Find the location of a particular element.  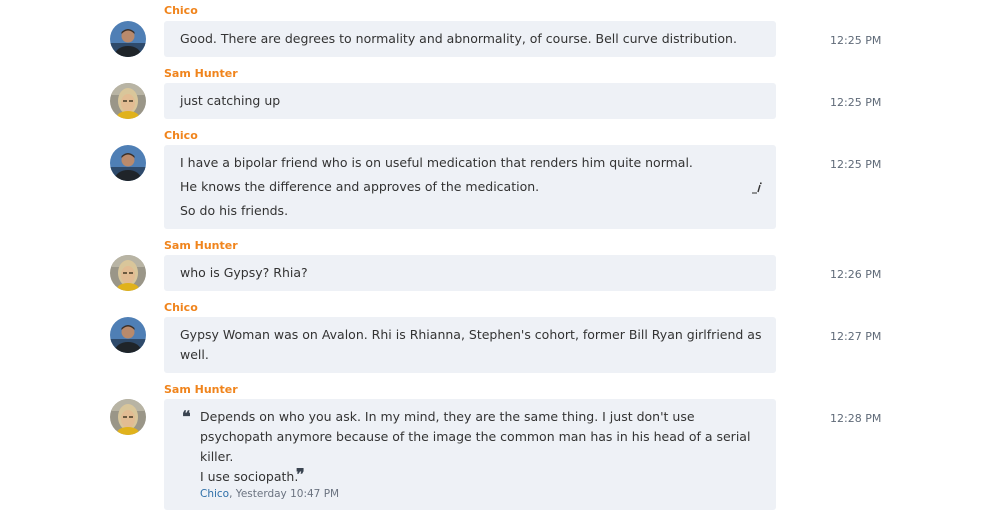

message-bubble: just catching up is located at coordinates (470, 101).